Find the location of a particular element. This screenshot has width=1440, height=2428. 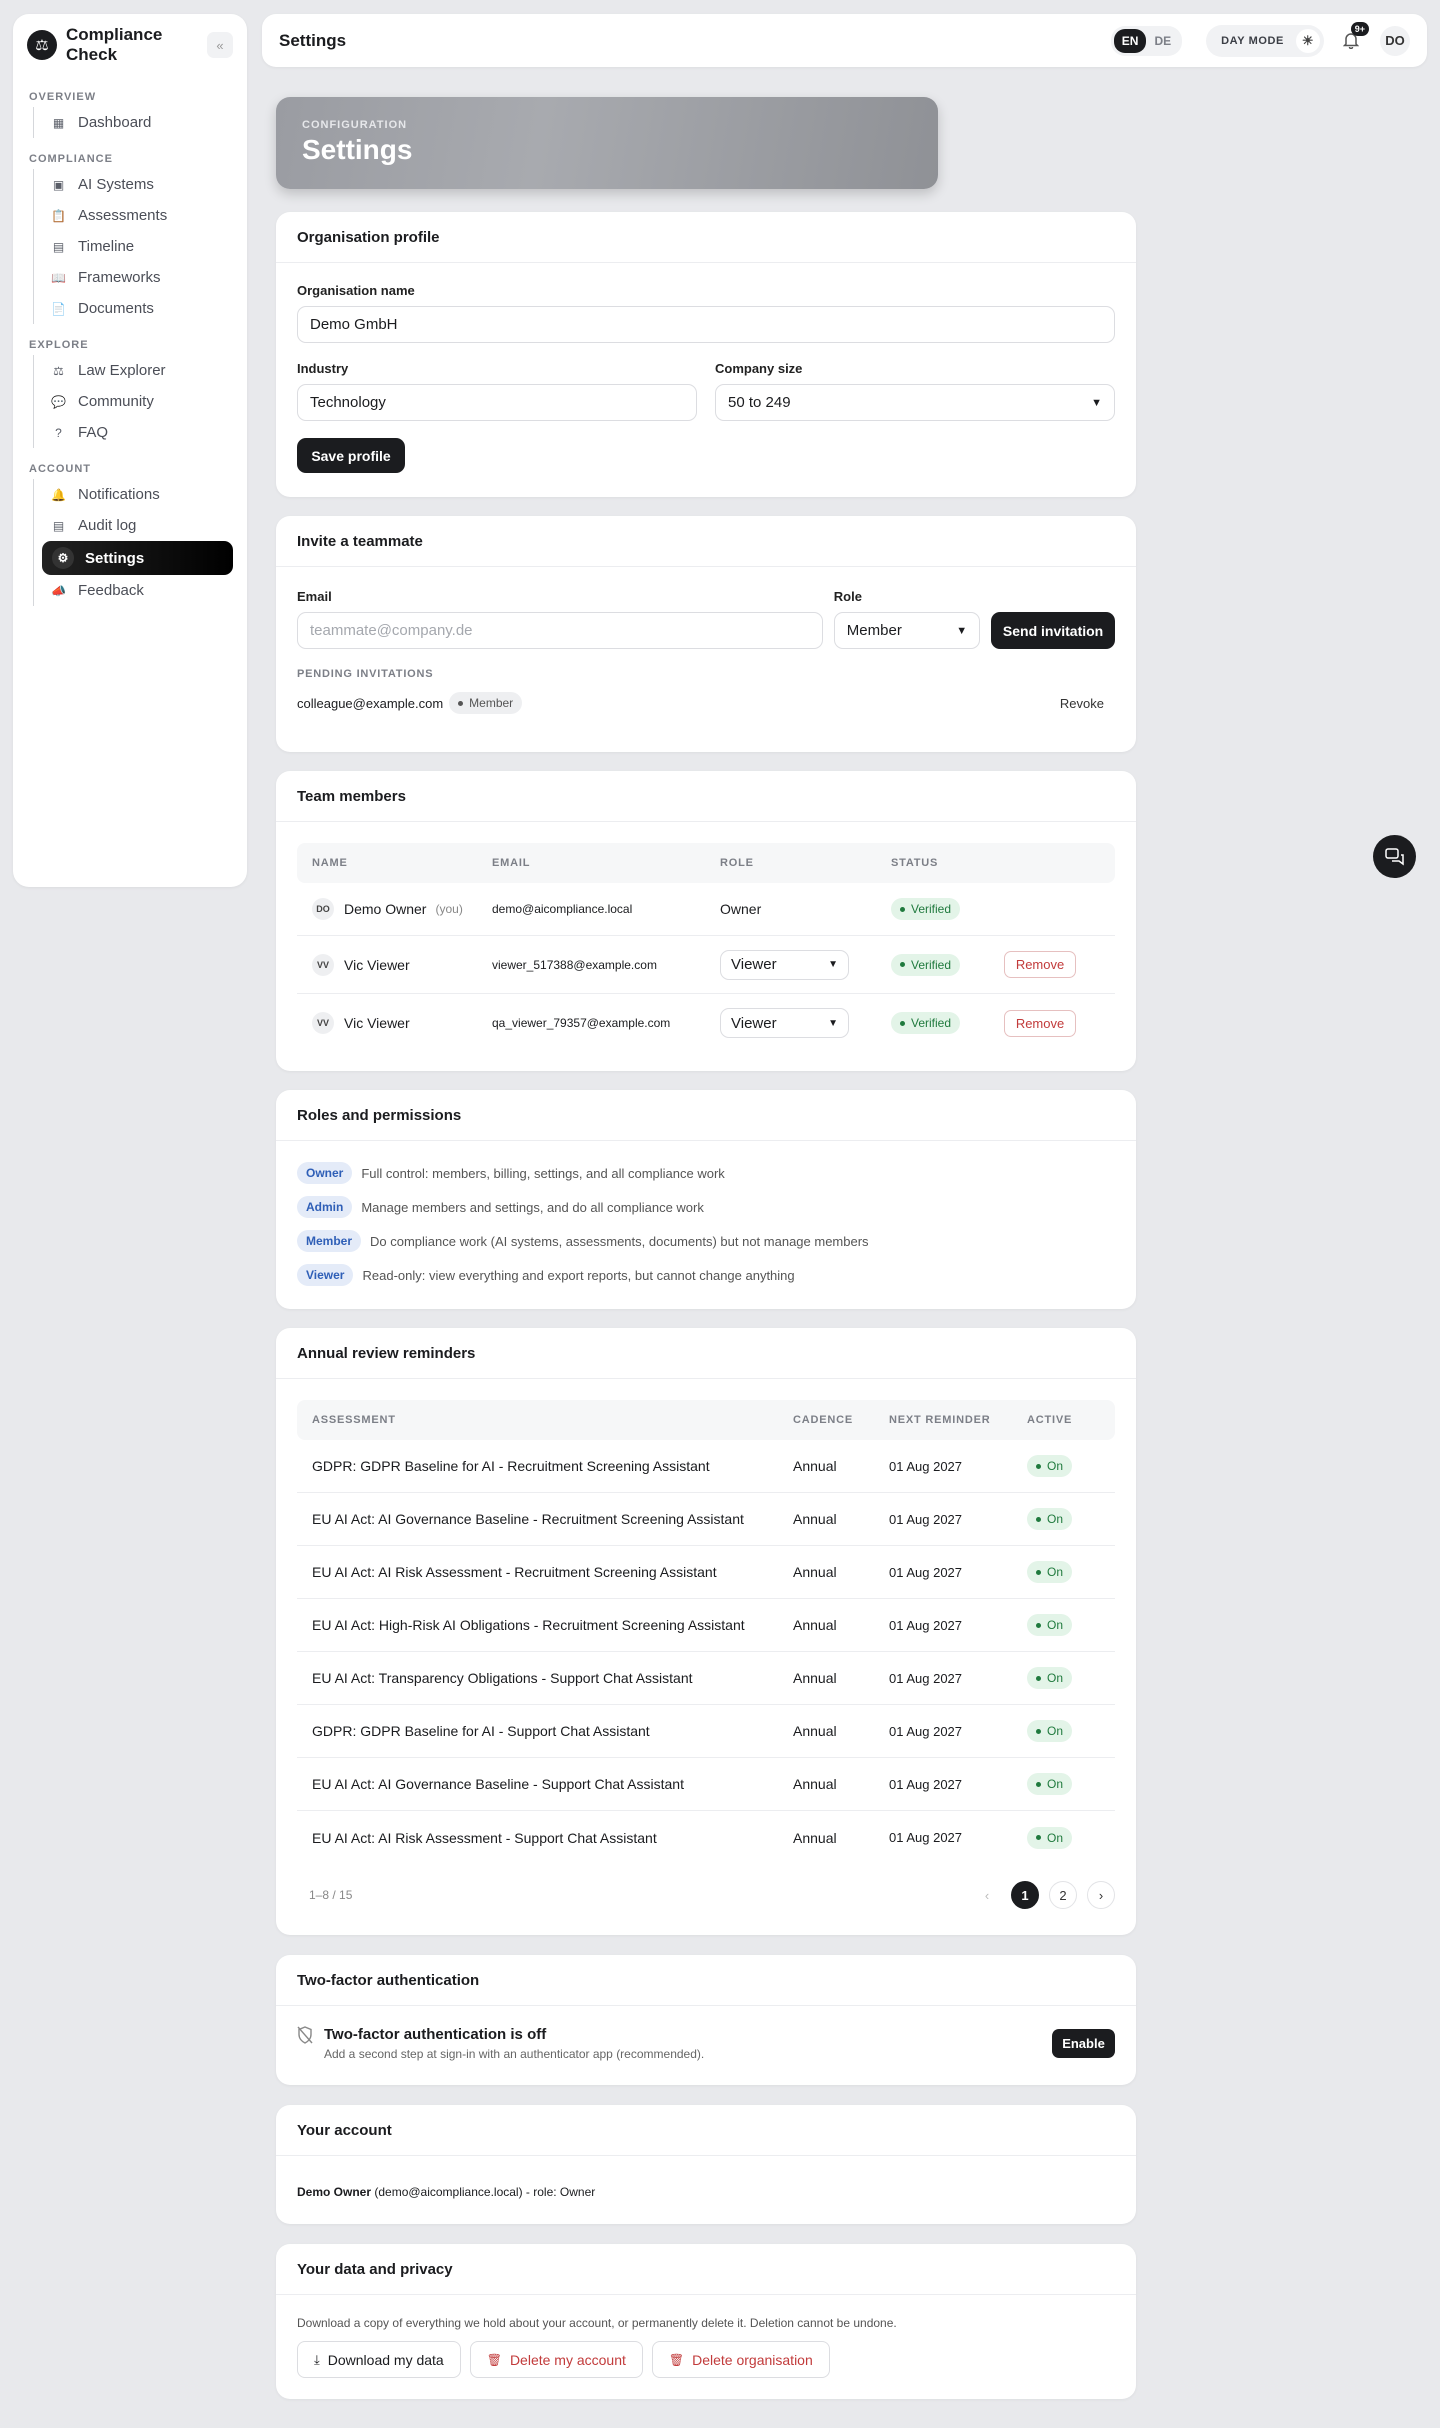

member-role-cell: Owner is located at coordinates (805, 909).